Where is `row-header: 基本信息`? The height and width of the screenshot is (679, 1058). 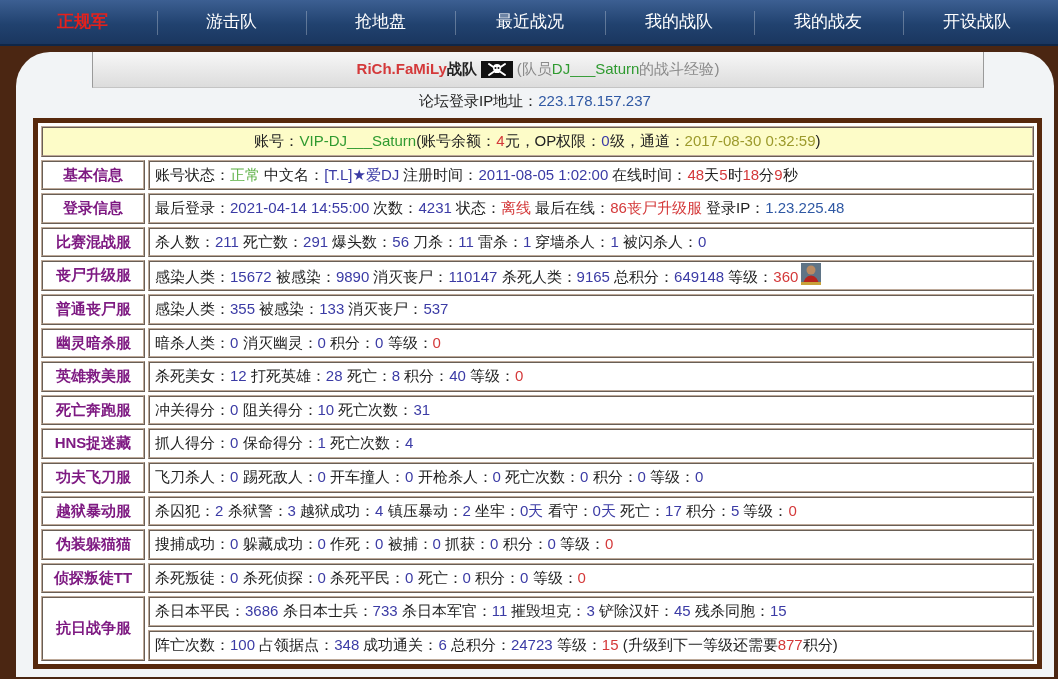 row-header: 基本信息 is located at coordinates (93, 175).